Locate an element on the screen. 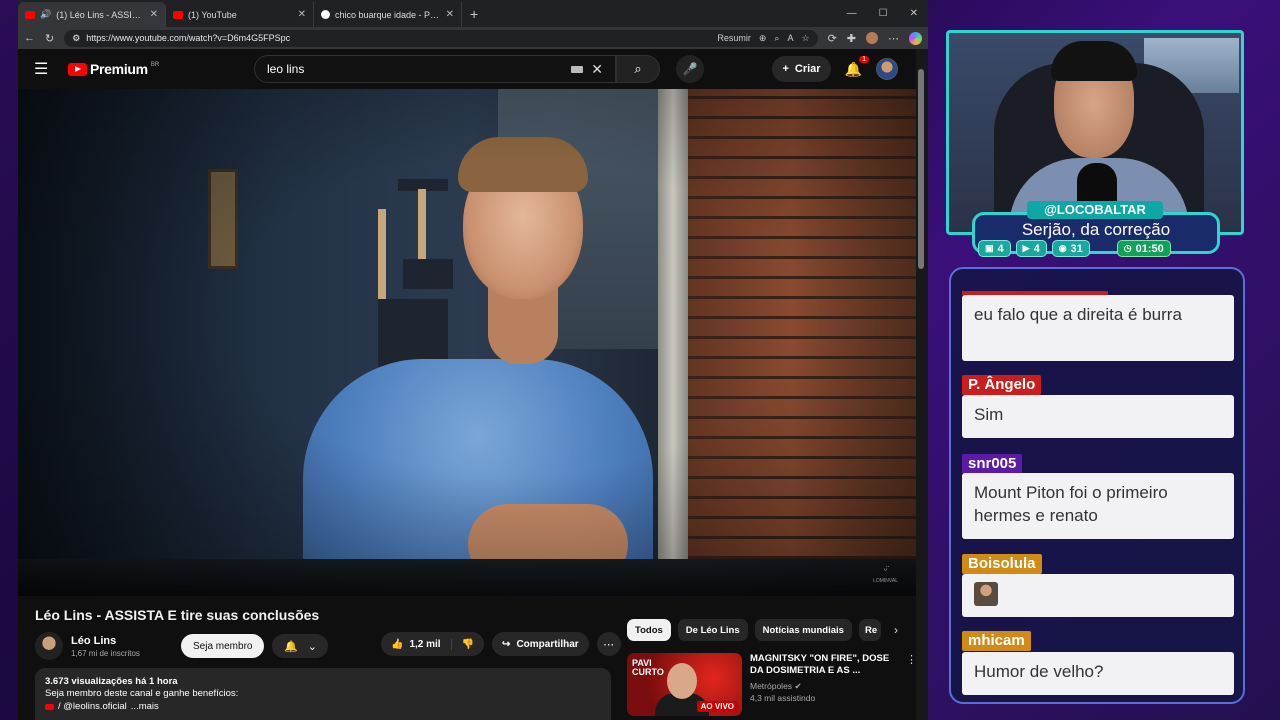 The height and width of the screenshot is (720, 1280). streamer-handle: @LOCOBALTAR is located at coordinates (1095, 210).